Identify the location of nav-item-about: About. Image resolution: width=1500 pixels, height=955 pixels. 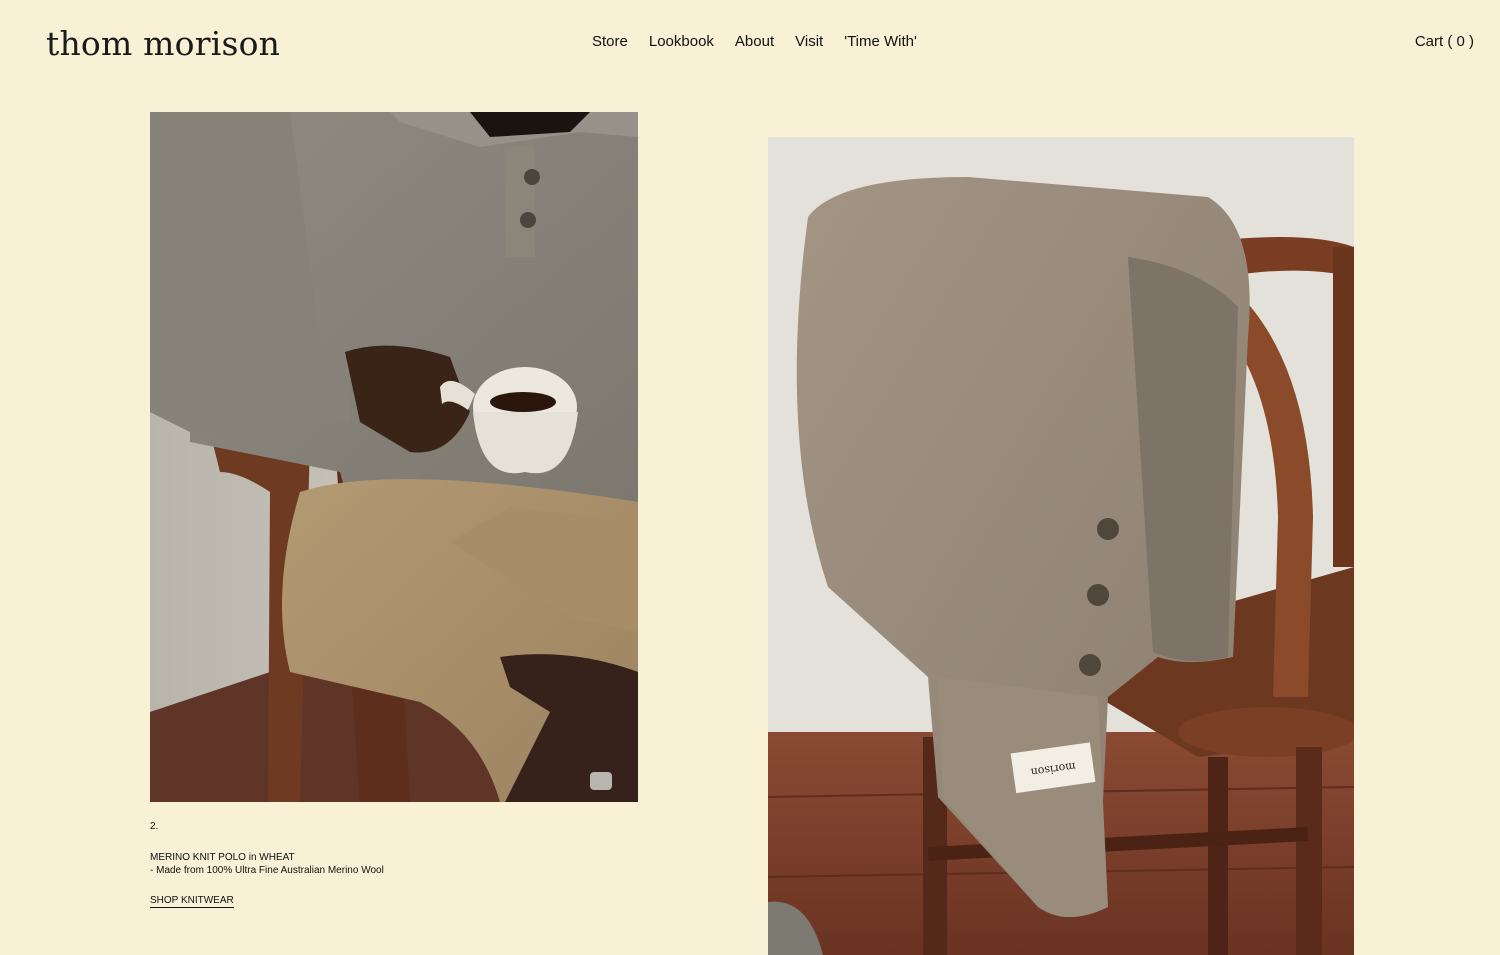
(754, 42).